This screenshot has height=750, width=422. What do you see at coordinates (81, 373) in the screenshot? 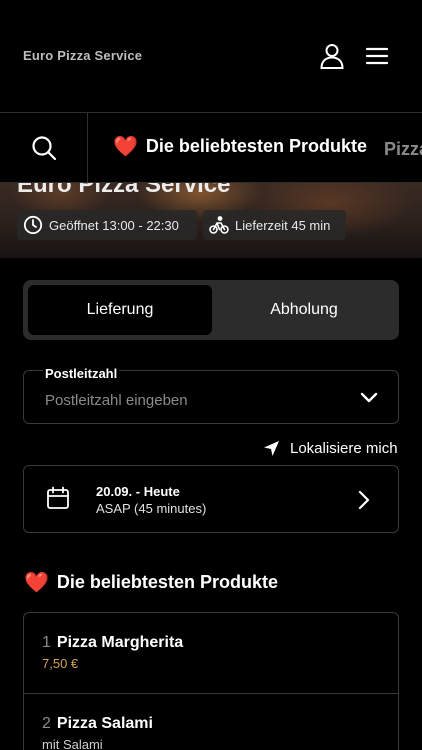
I see `postal-code-label: Postleitzahl` at bounding box center [81, 373].